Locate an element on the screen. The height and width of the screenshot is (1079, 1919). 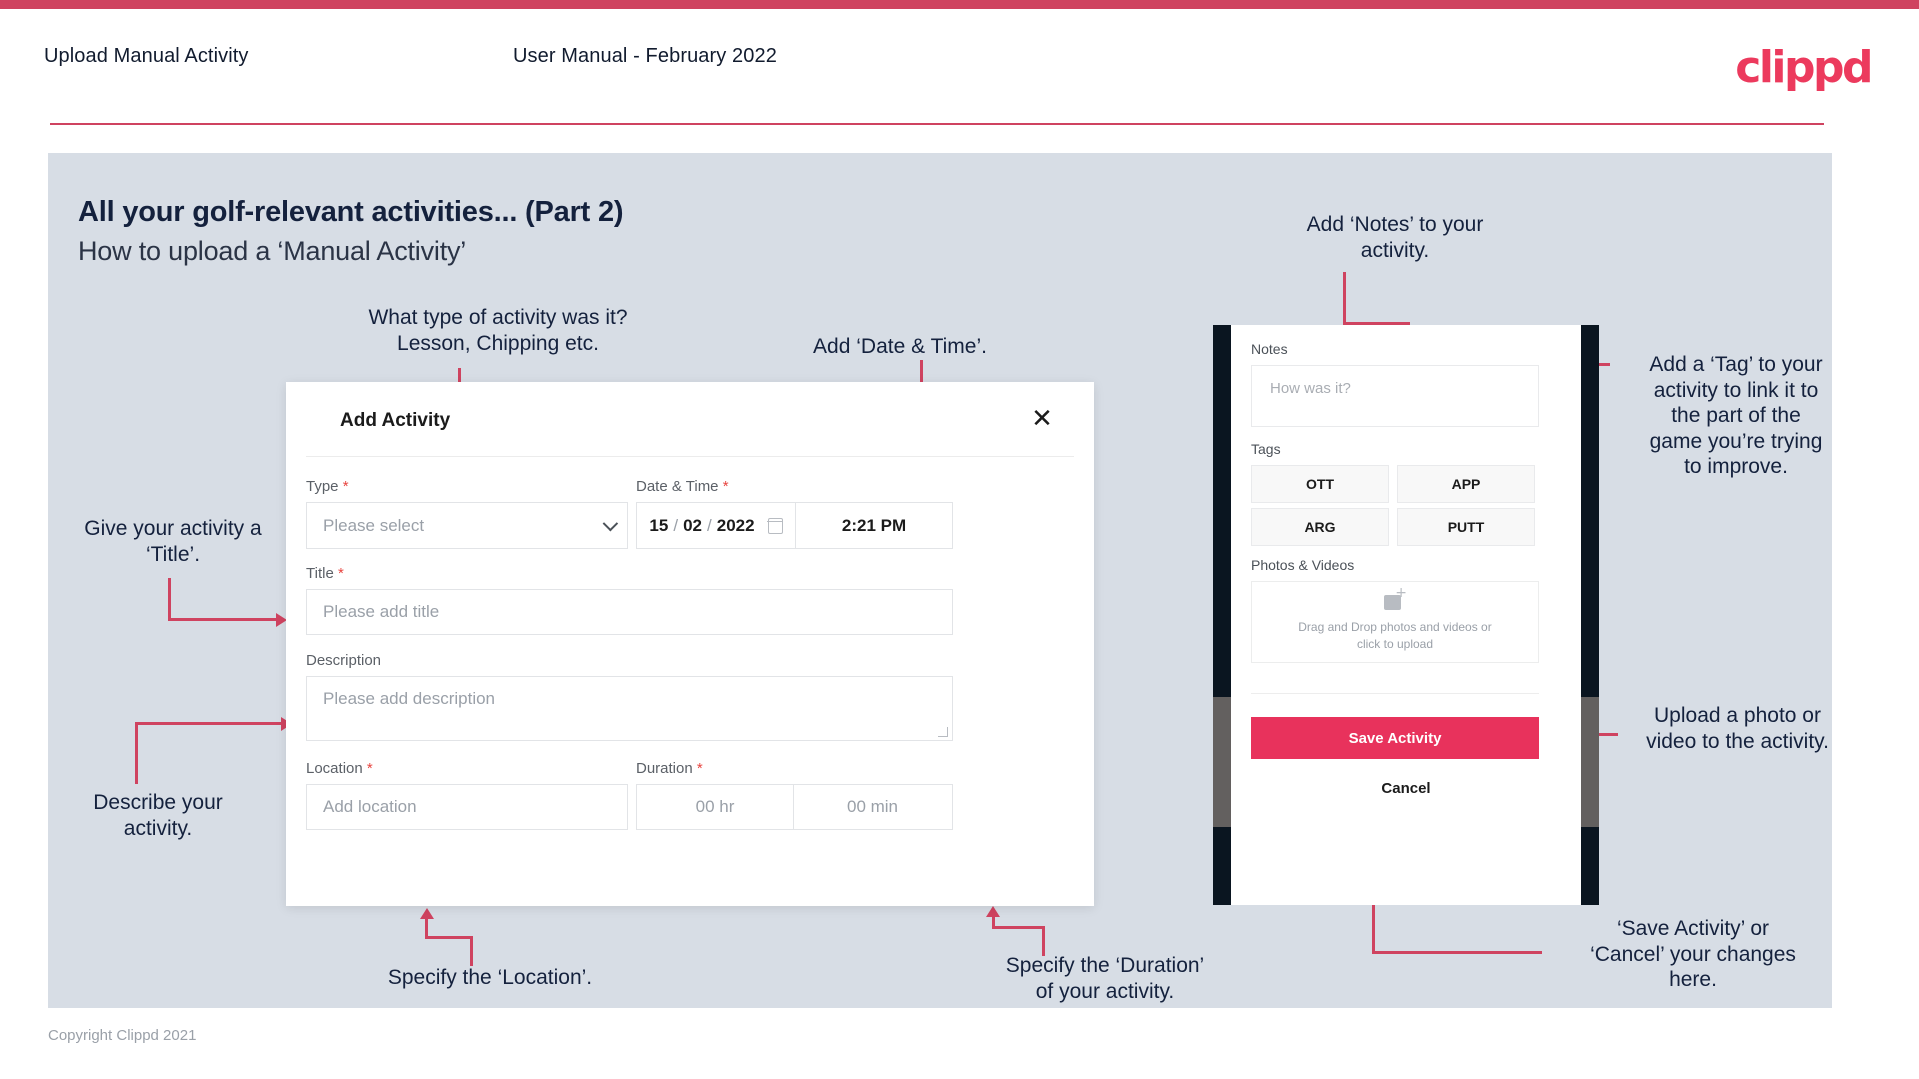
top-accent-bar is located at coordinates (959, 4).